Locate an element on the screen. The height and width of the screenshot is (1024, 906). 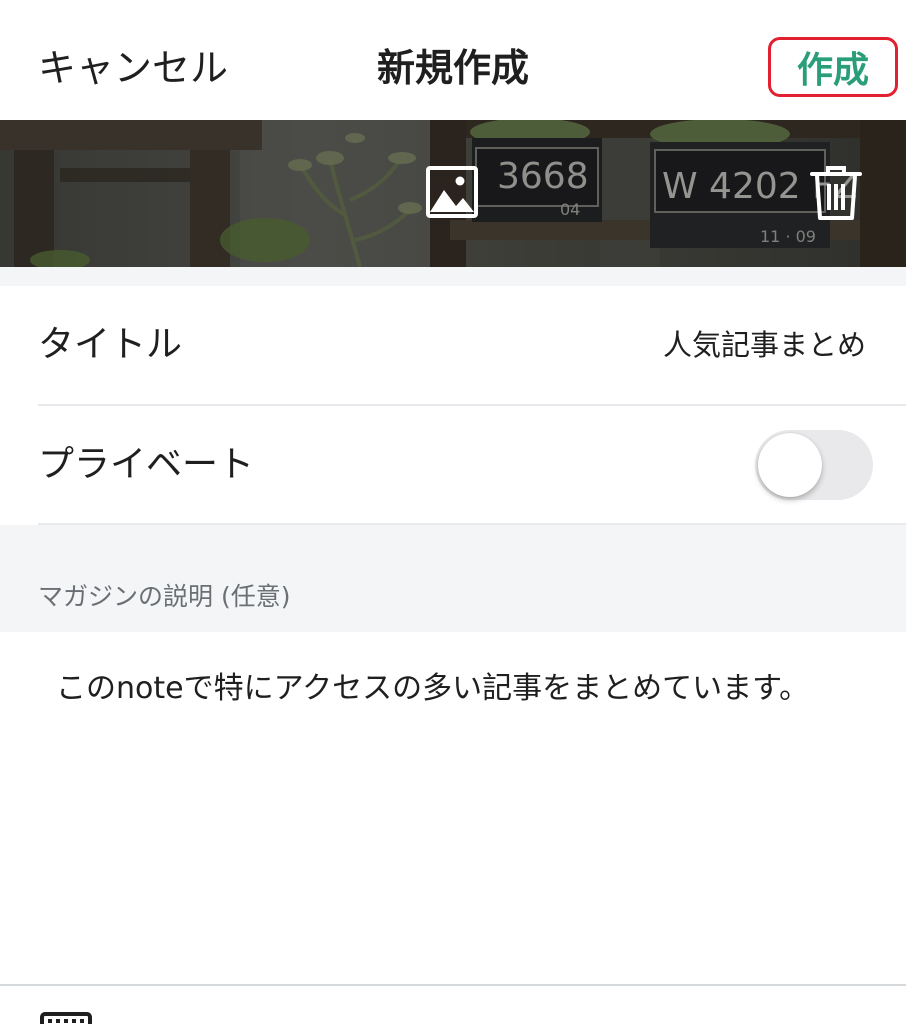
title-label: タイトル is located at coordinates (110, 344).